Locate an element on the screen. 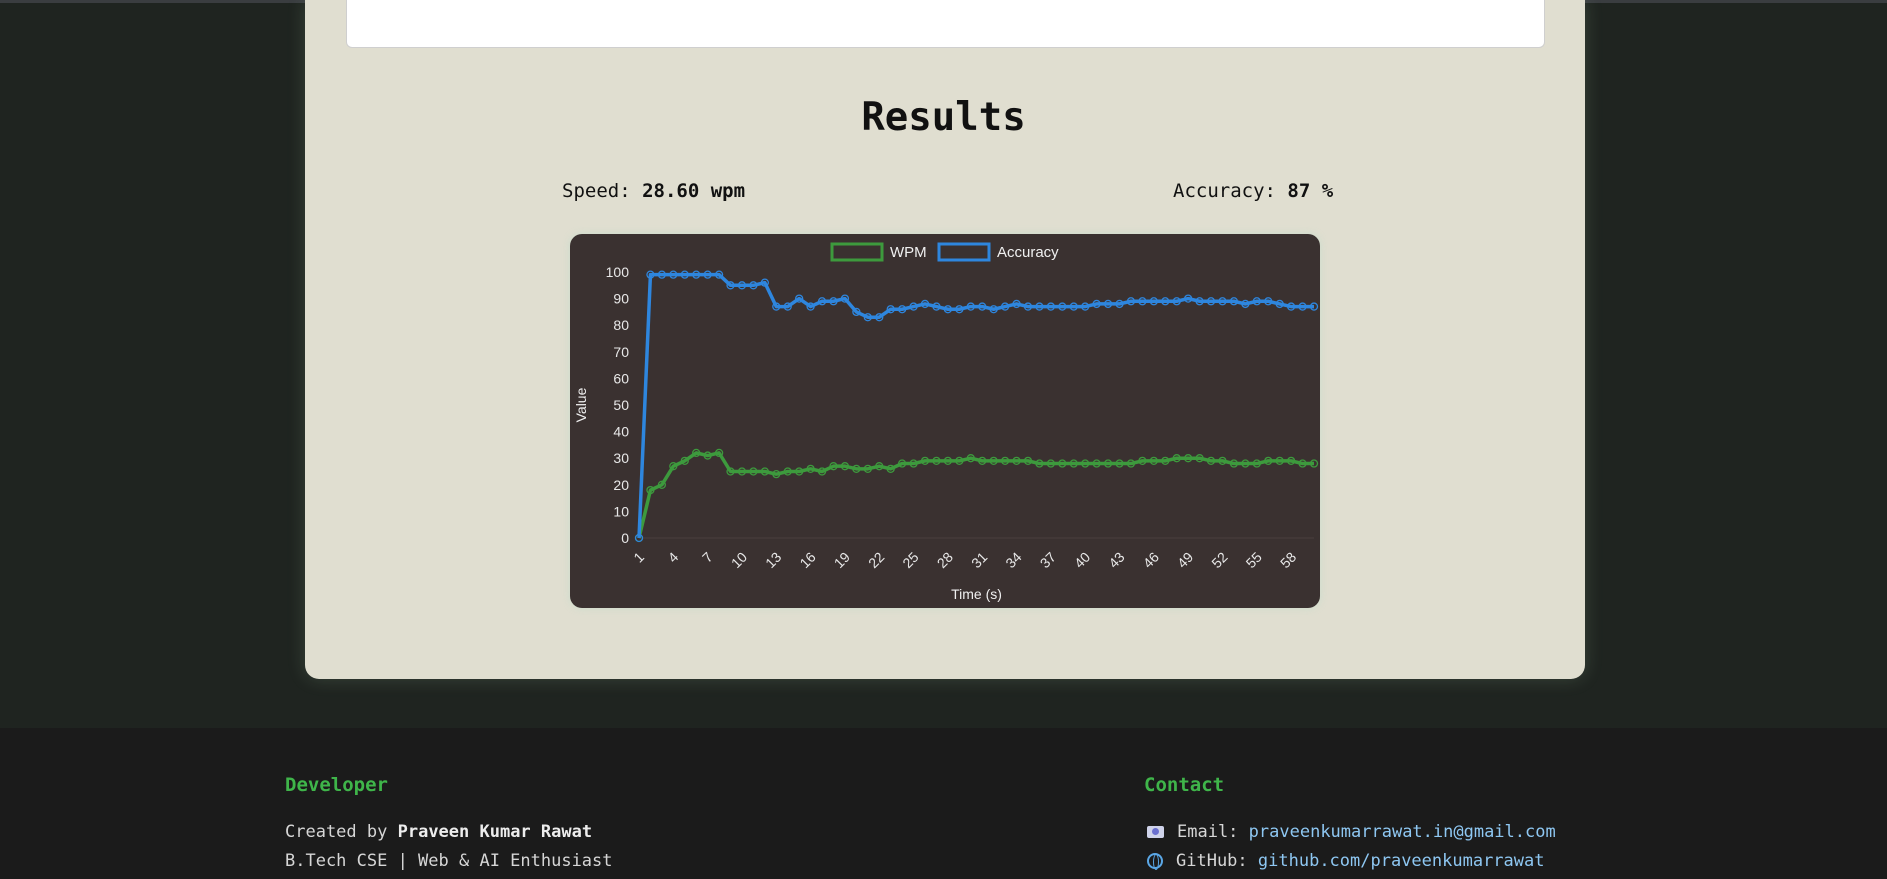 Image resolution: width=1887 pixels, height=879 pixels. speed-stat: Speed: 28.60 wpm is located at coordinates (653, 191).